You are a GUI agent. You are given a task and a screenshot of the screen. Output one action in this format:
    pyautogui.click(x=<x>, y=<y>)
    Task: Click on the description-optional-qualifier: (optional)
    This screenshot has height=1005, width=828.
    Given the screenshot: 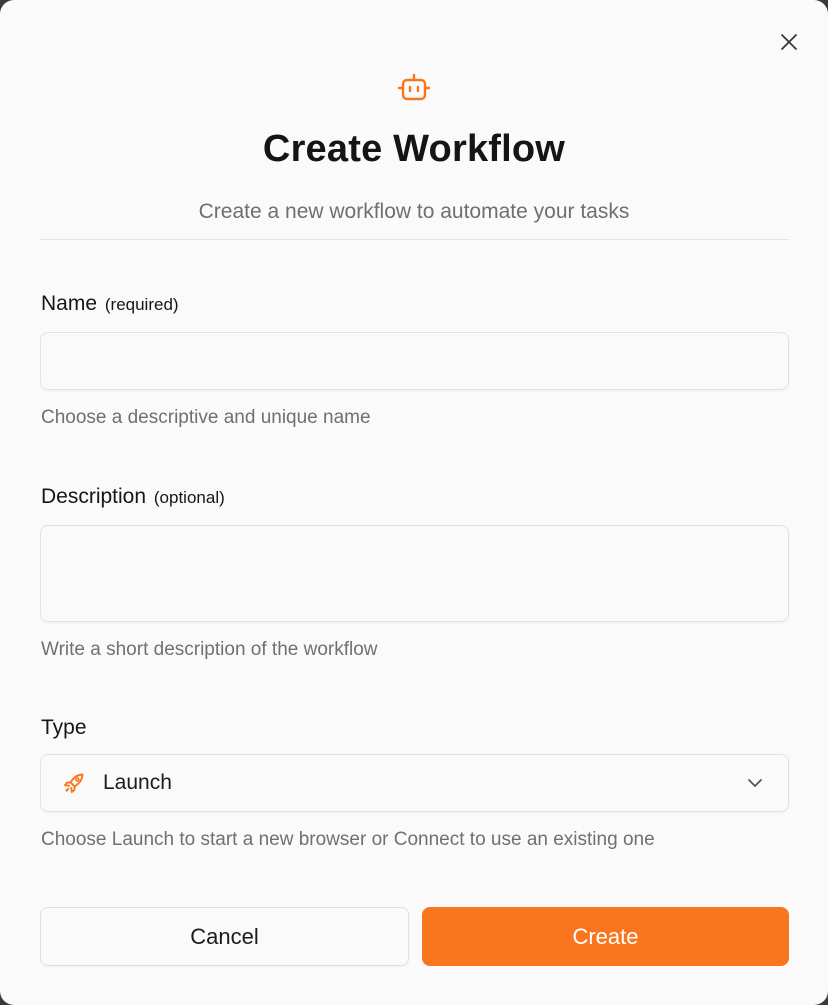 What is the action you would take?
    pyautogui.click(x=189, y=497)
    